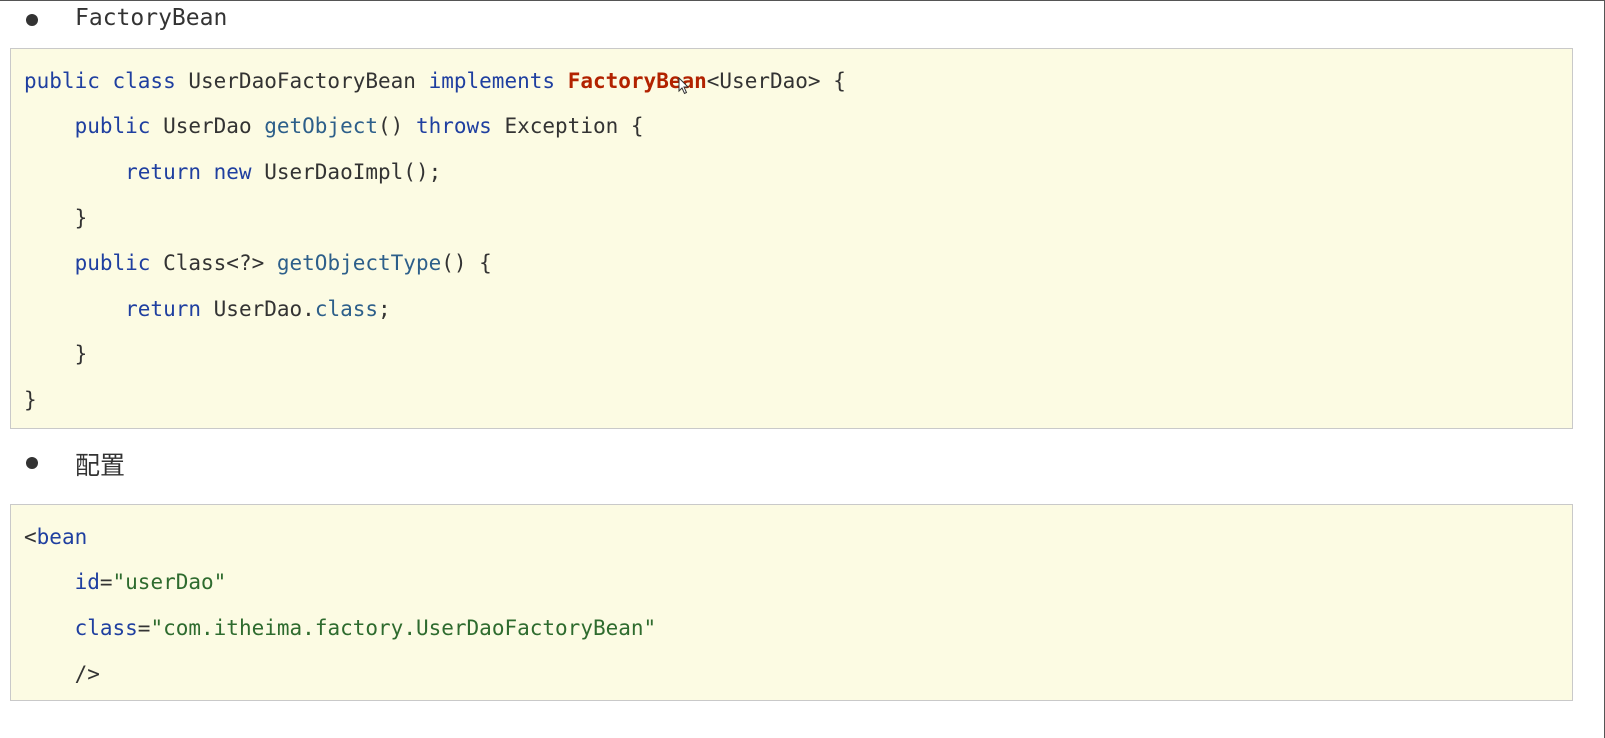  I want to click on bullet-item-factorybean: FactoryBean, so click(200, 20).